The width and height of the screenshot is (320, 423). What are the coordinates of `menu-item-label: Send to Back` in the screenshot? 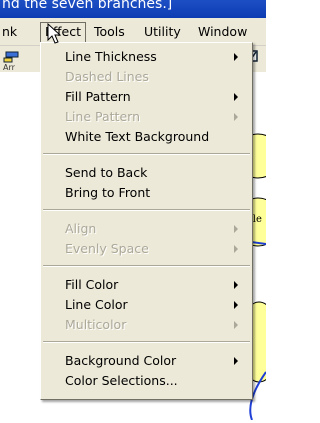 It's located at (106, 172).